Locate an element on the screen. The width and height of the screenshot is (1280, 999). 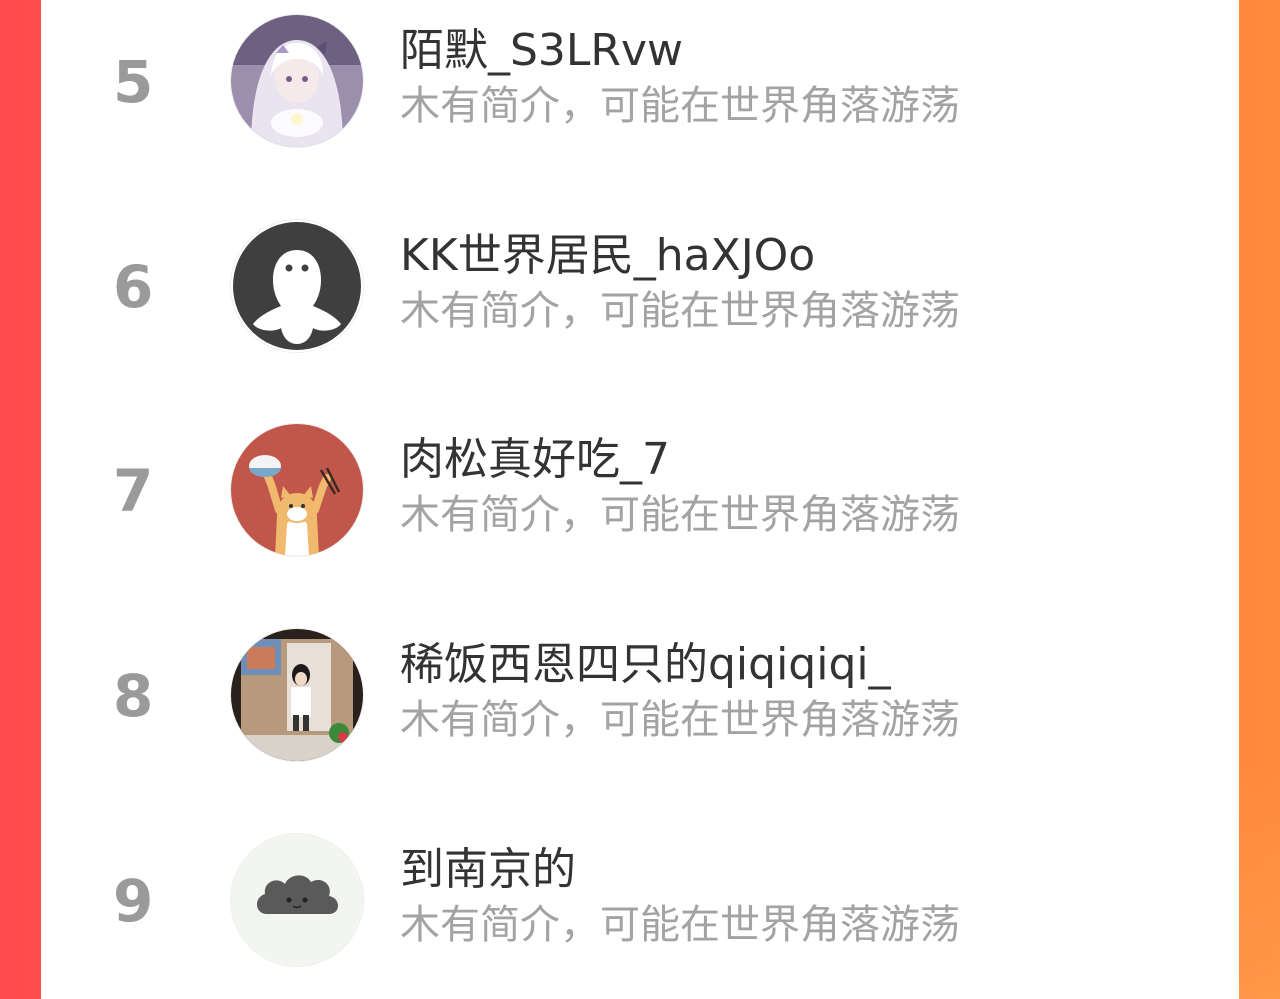
ranking-row: 6 KK世界居民_haXJOo 木有简介，可能在世界角落游荡 is located at coordinates (640, 294).